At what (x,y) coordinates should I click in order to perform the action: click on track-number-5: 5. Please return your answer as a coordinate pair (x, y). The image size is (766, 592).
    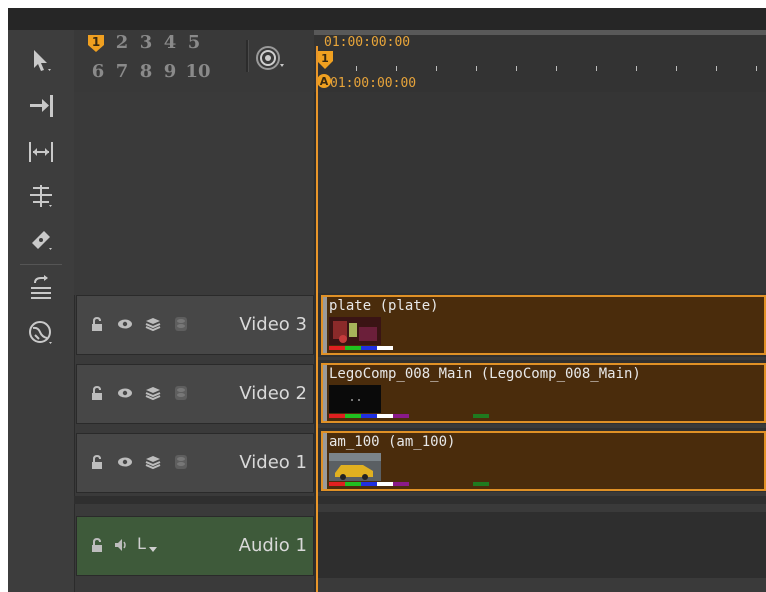
    Looking at the image, I should click on (194, 43).